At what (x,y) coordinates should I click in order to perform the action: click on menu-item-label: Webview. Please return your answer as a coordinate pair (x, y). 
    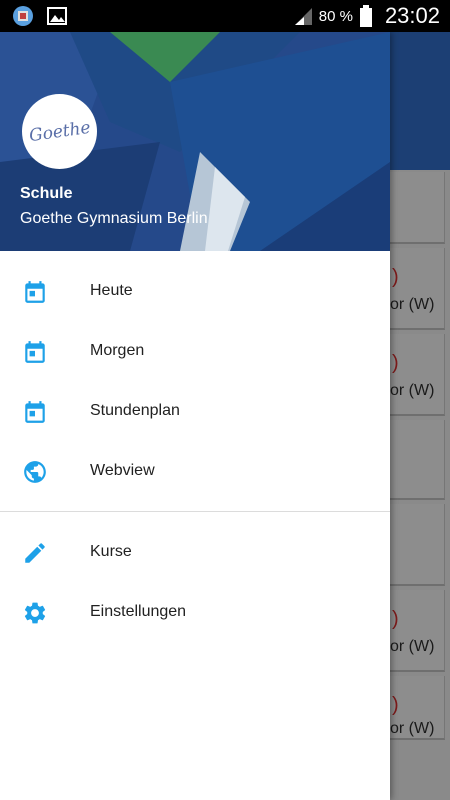
    Looking at the image, I should click on (122, 470).